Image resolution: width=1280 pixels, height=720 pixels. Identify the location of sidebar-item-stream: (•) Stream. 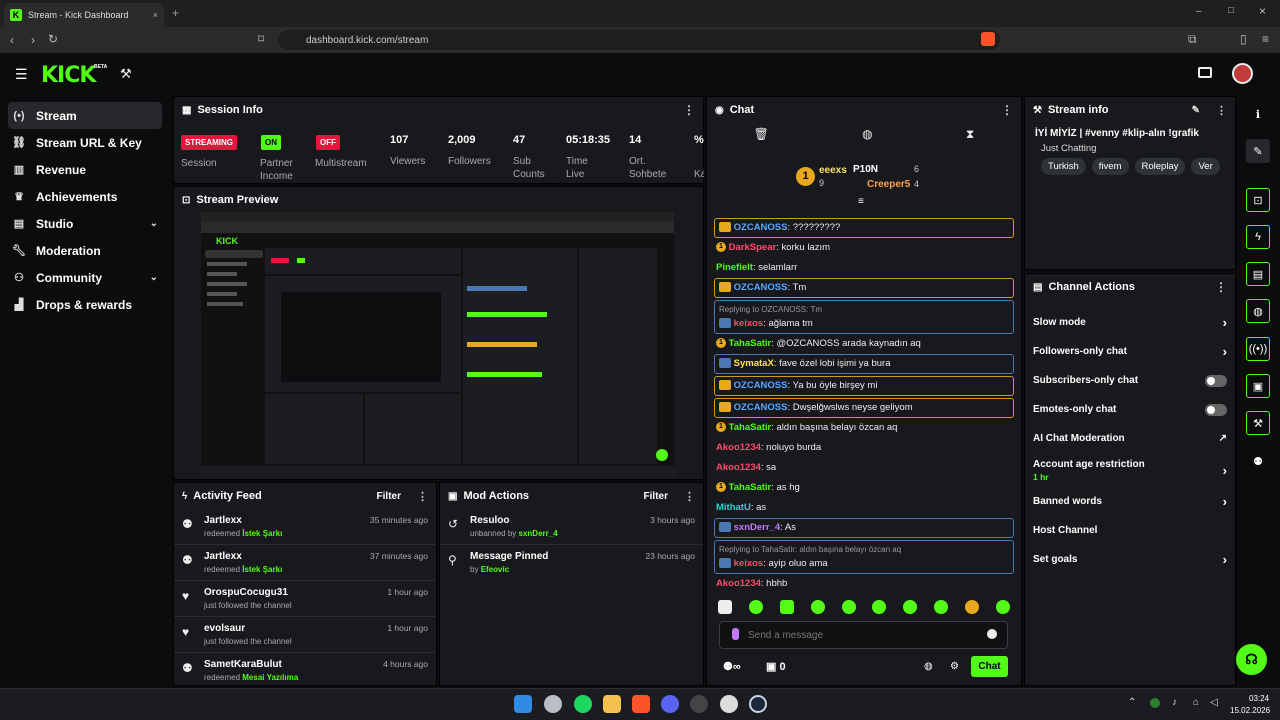
(85, 115).